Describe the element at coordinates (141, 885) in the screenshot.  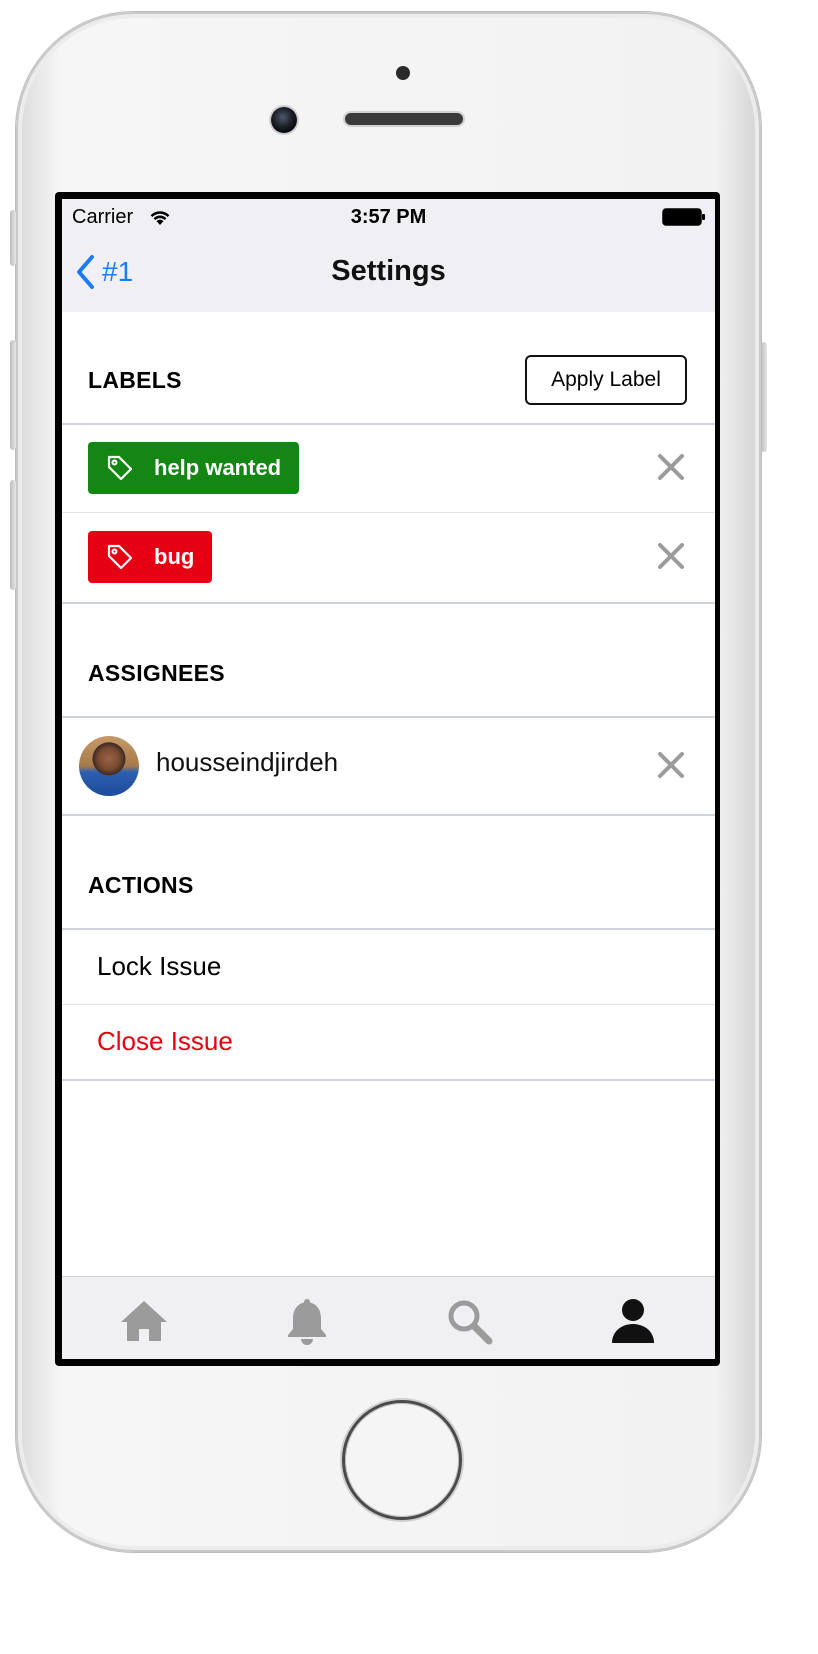
I see `actions-section-header: ACTIONS` at that location.